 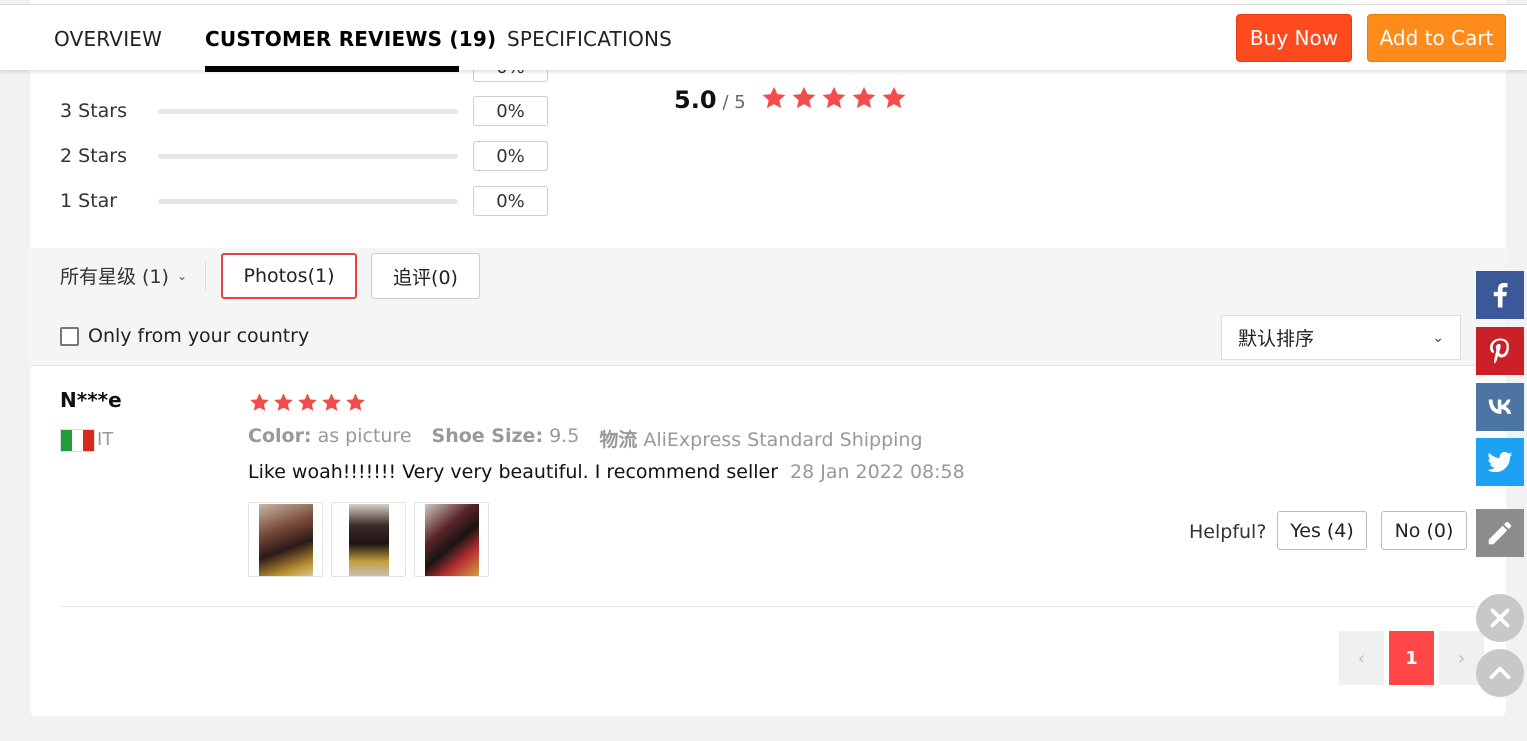 I want to click on all-stars-dropdown: 所有星级 (1) ⌄, so click(x=123, y=275).